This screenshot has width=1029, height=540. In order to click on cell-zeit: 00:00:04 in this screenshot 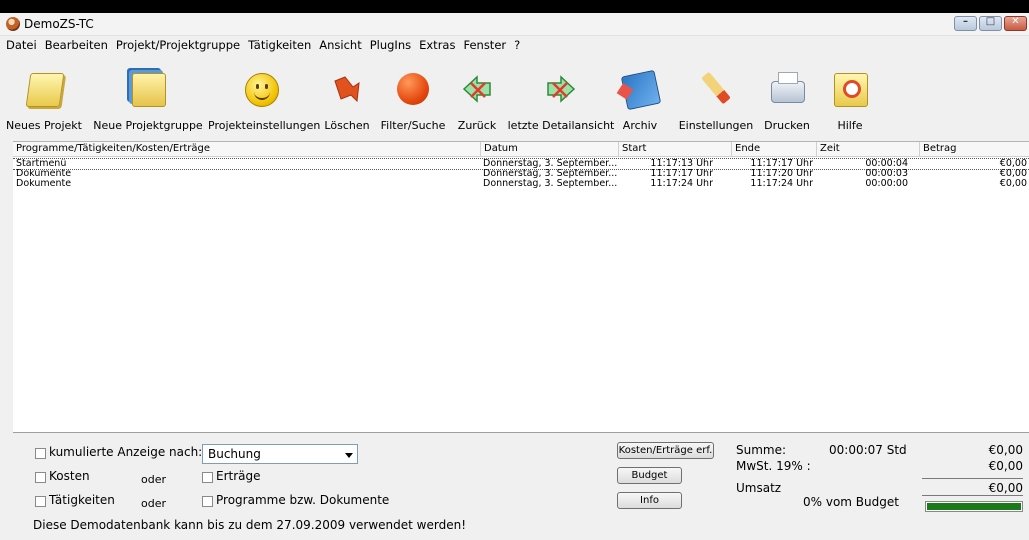, I will do `click(886, 164)`.